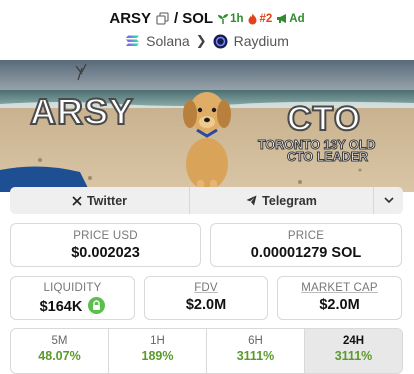 The image size is (414, 374). I want to click on fdv-label: FDV, so click(206, 288).